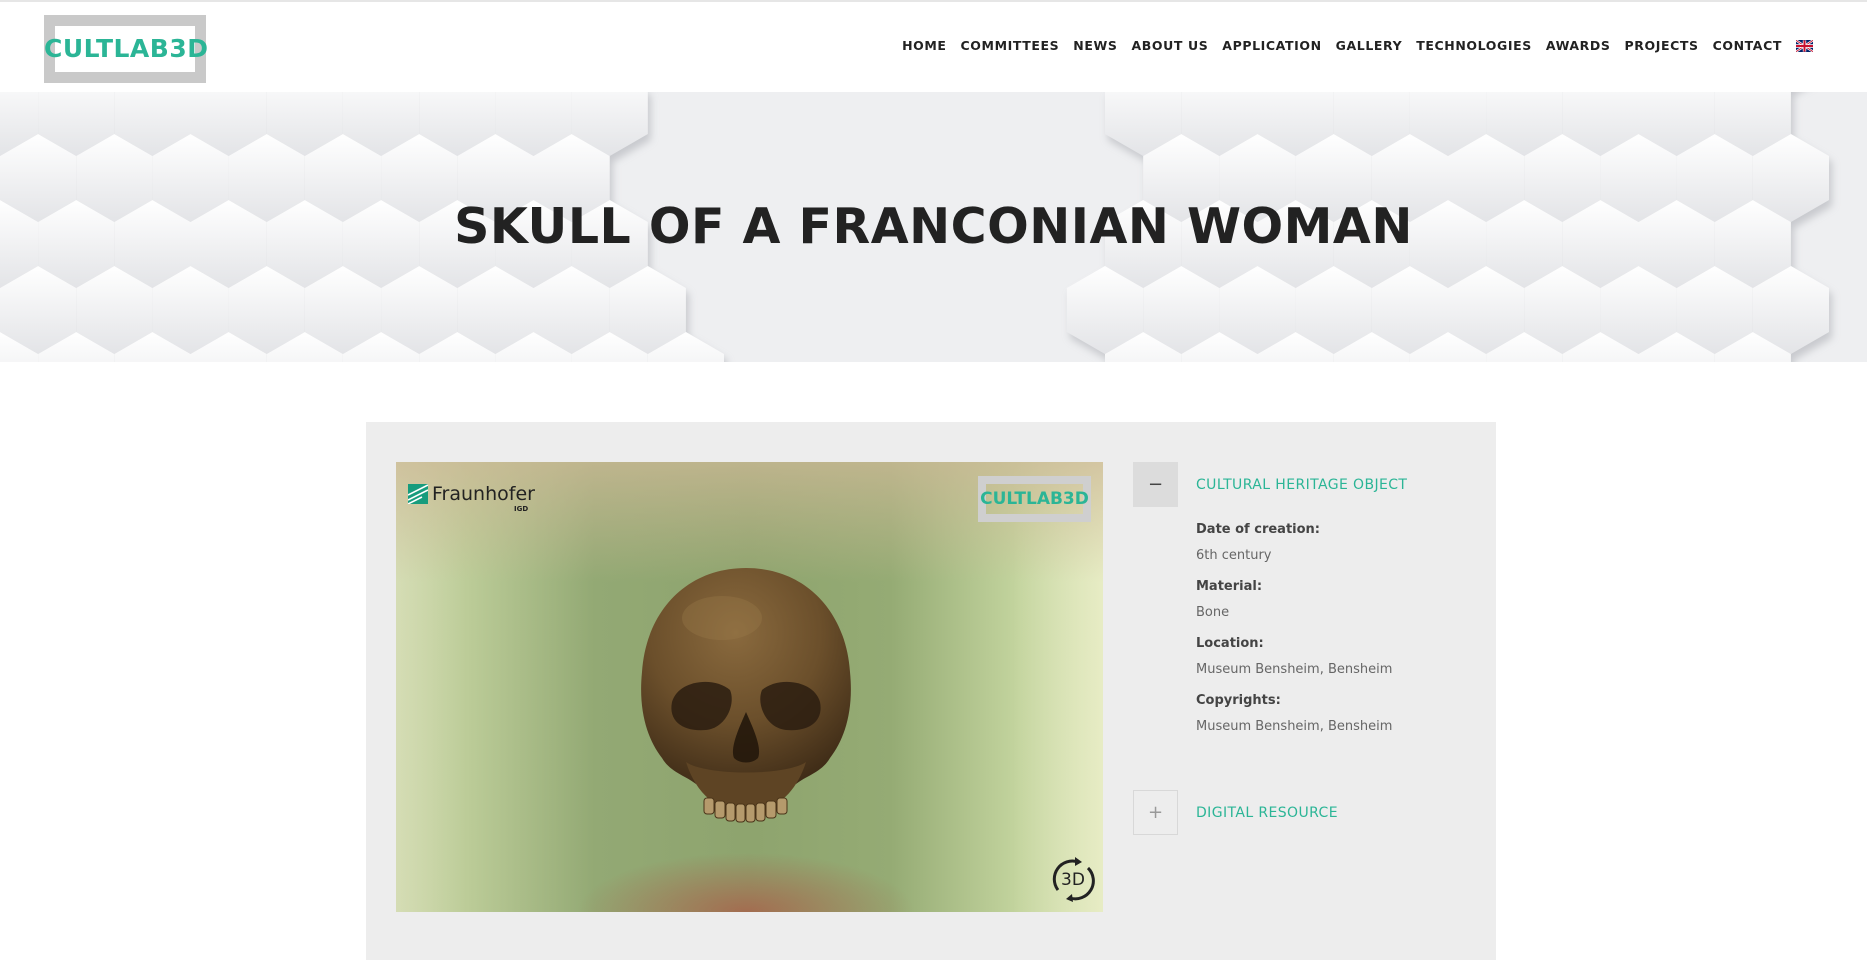 This screenshot has height=971, width=1867. Describe the element at coordinates (1238, 700) in the screenshot. I see `detail-label: Copyrights:` at that location.